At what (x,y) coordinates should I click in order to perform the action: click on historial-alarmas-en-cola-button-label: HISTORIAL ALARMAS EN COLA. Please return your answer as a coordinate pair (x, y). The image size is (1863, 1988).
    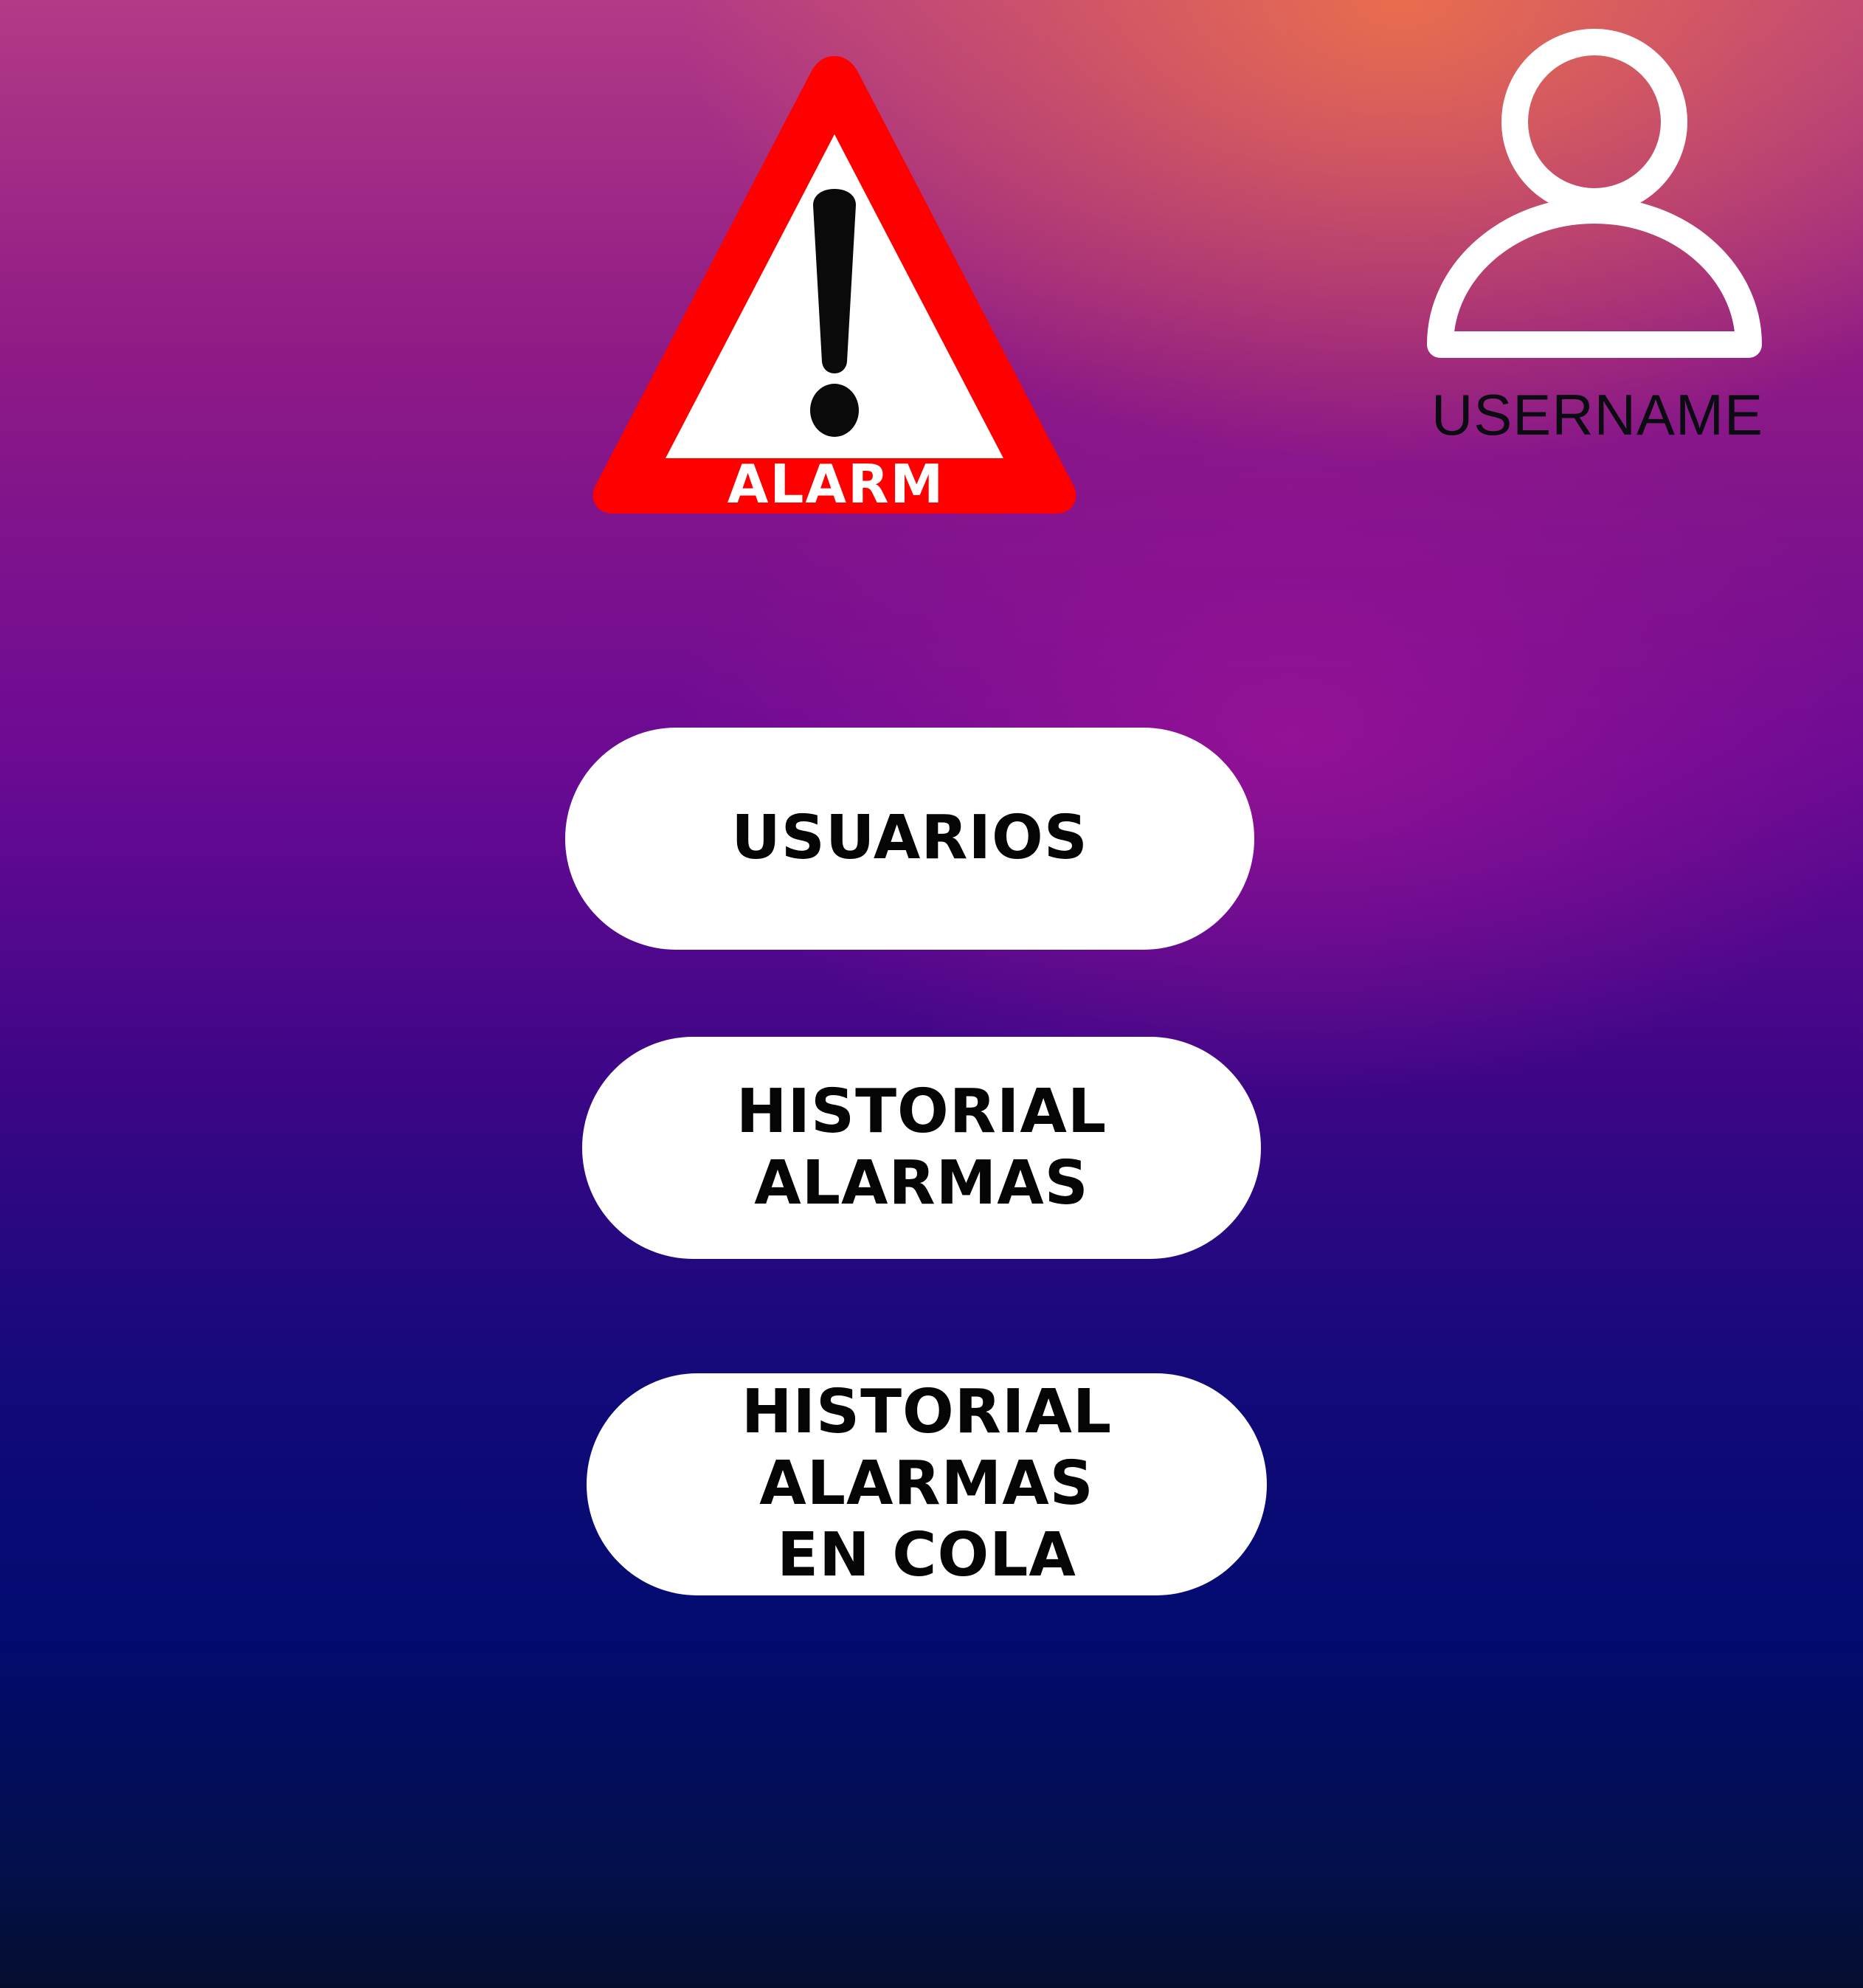
    Looking at the image, I should click on (927, 1483).